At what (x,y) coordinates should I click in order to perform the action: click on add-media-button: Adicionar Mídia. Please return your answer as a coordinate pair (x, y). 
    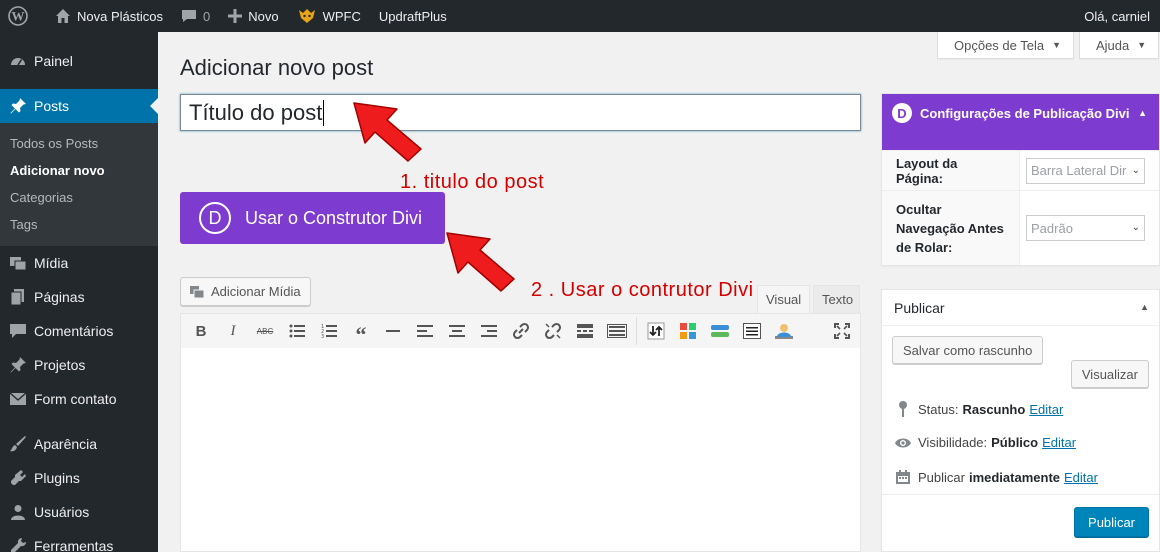
    Looking at the image, I should click on (245, 291).